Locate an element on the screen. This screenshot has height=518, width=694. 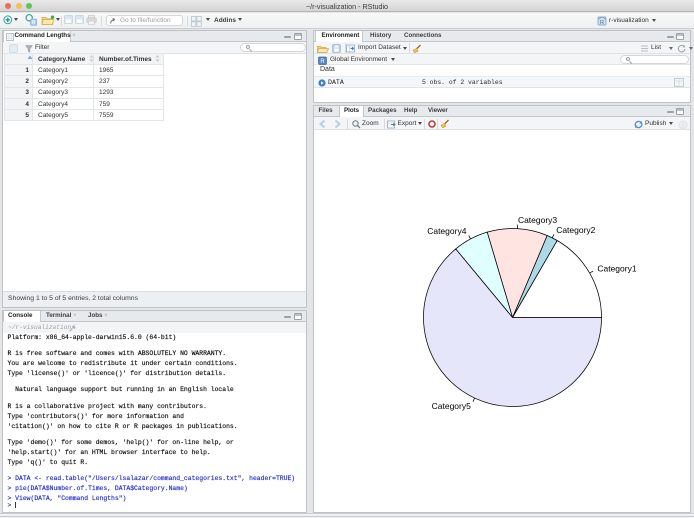
svg-text: Category1 is located at coordinates (616, 269).